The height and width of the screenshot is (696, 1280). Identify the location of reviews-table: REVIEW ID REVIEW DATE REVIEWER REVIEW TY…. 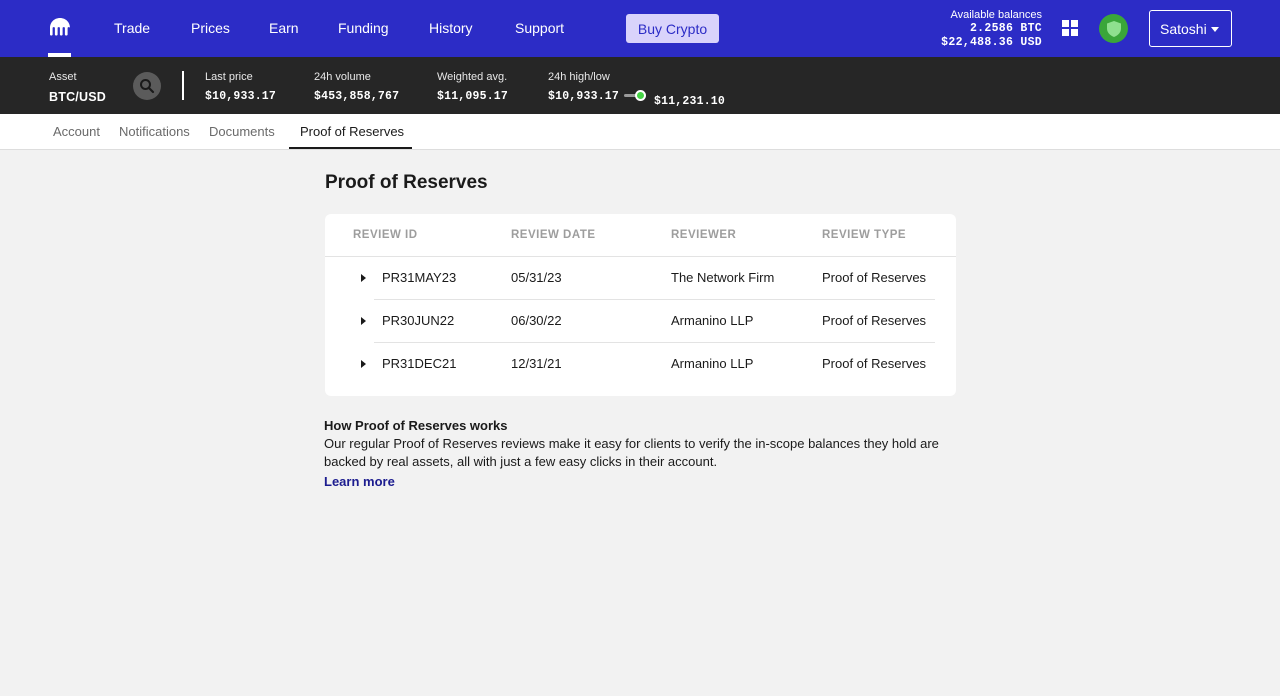
(640, 305).